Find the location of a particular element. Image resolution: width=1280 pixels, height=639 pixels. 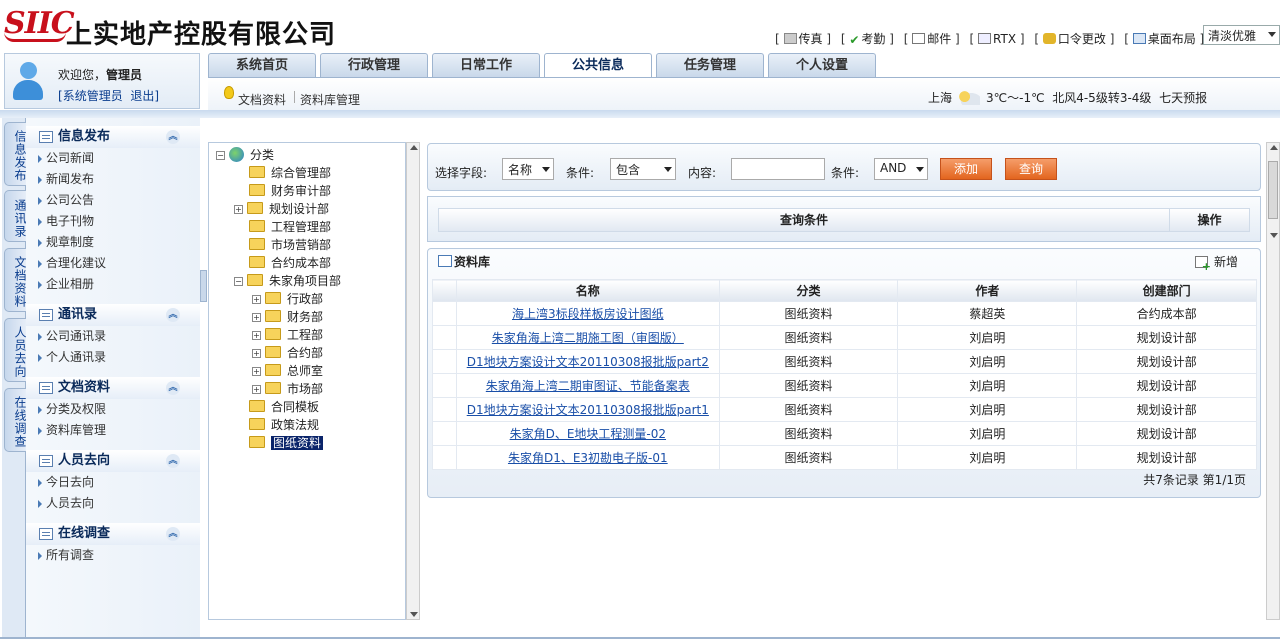

table-row: 海上湾3标段样板房设计图纸 图纸资料 蔡超英 合约成本部 is located at coordinates (844, 313).